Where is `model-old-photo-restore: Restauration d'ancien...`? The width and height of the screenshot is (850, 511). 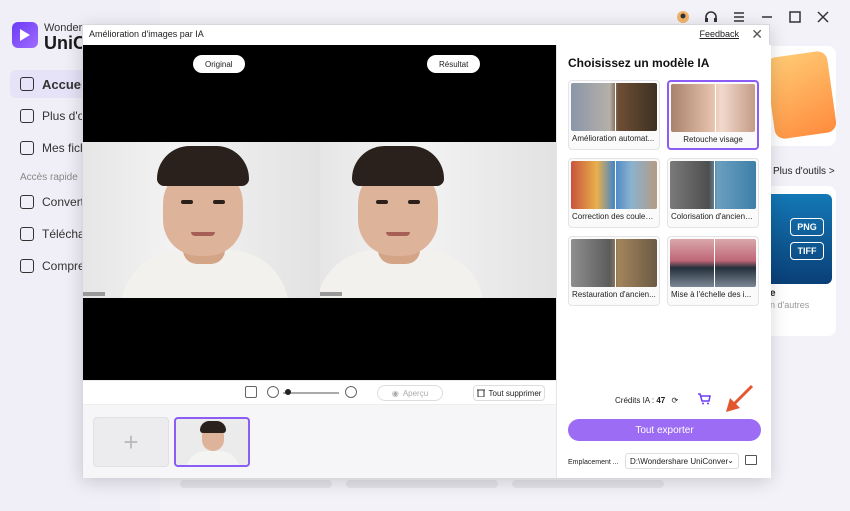 model-old-photo-restore: Restauration d'ancien... is located at coordinates (614, 271).